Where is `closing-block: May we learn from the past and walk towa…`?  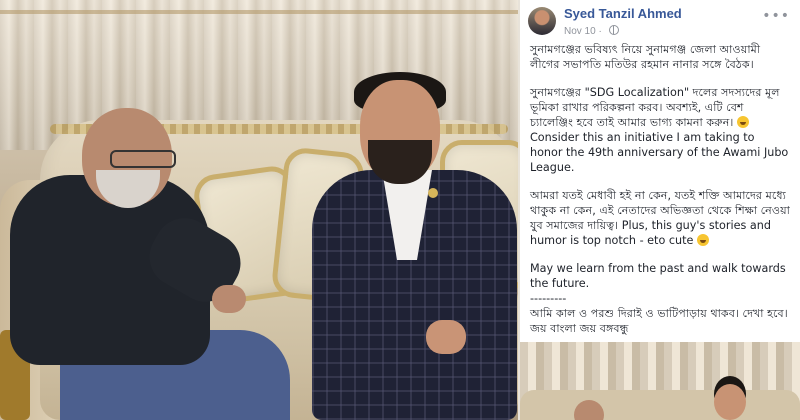 closing-block: May we learn from the past and walk towa… is located at coordinates (660, 298).